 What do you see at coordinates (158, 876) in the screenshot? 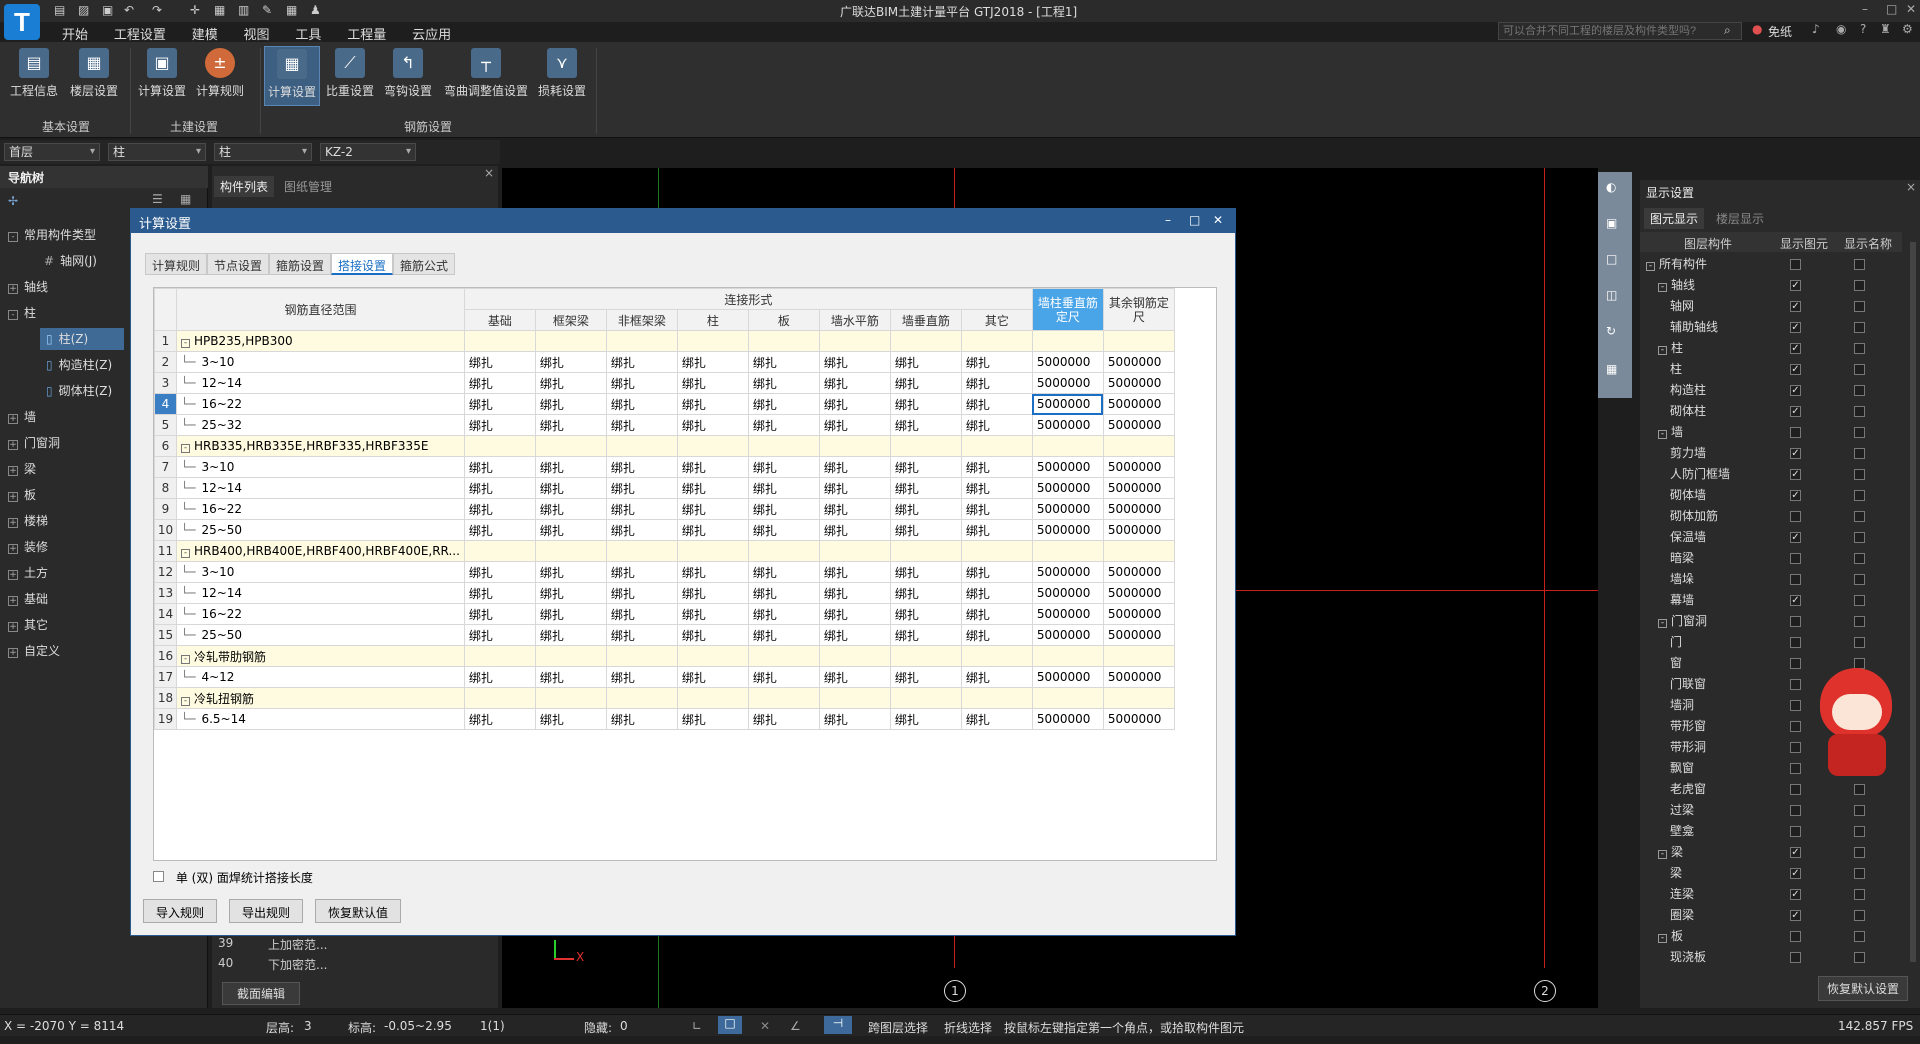
I see `weld-checkbox` at bounding box center [158, 876].